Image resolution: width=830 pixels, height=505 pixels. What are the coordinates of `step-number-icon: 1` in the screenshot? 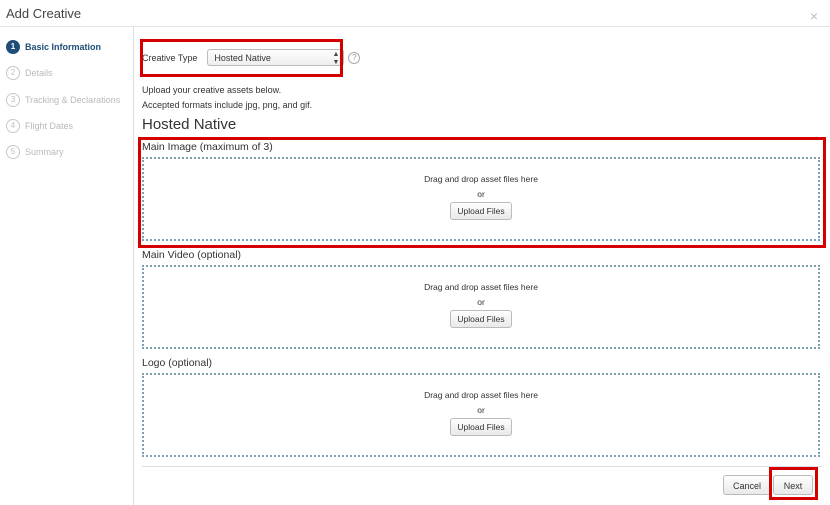 It's located at (13, 47).